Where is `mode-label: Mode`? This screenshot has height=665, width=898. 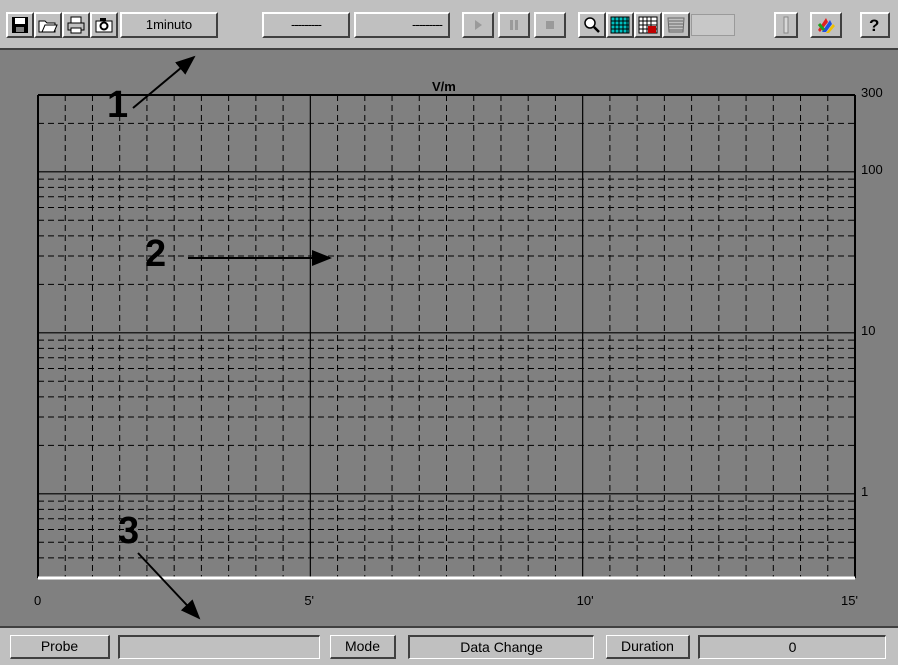 mode-label: Mode is located at coordinates (363, 647).